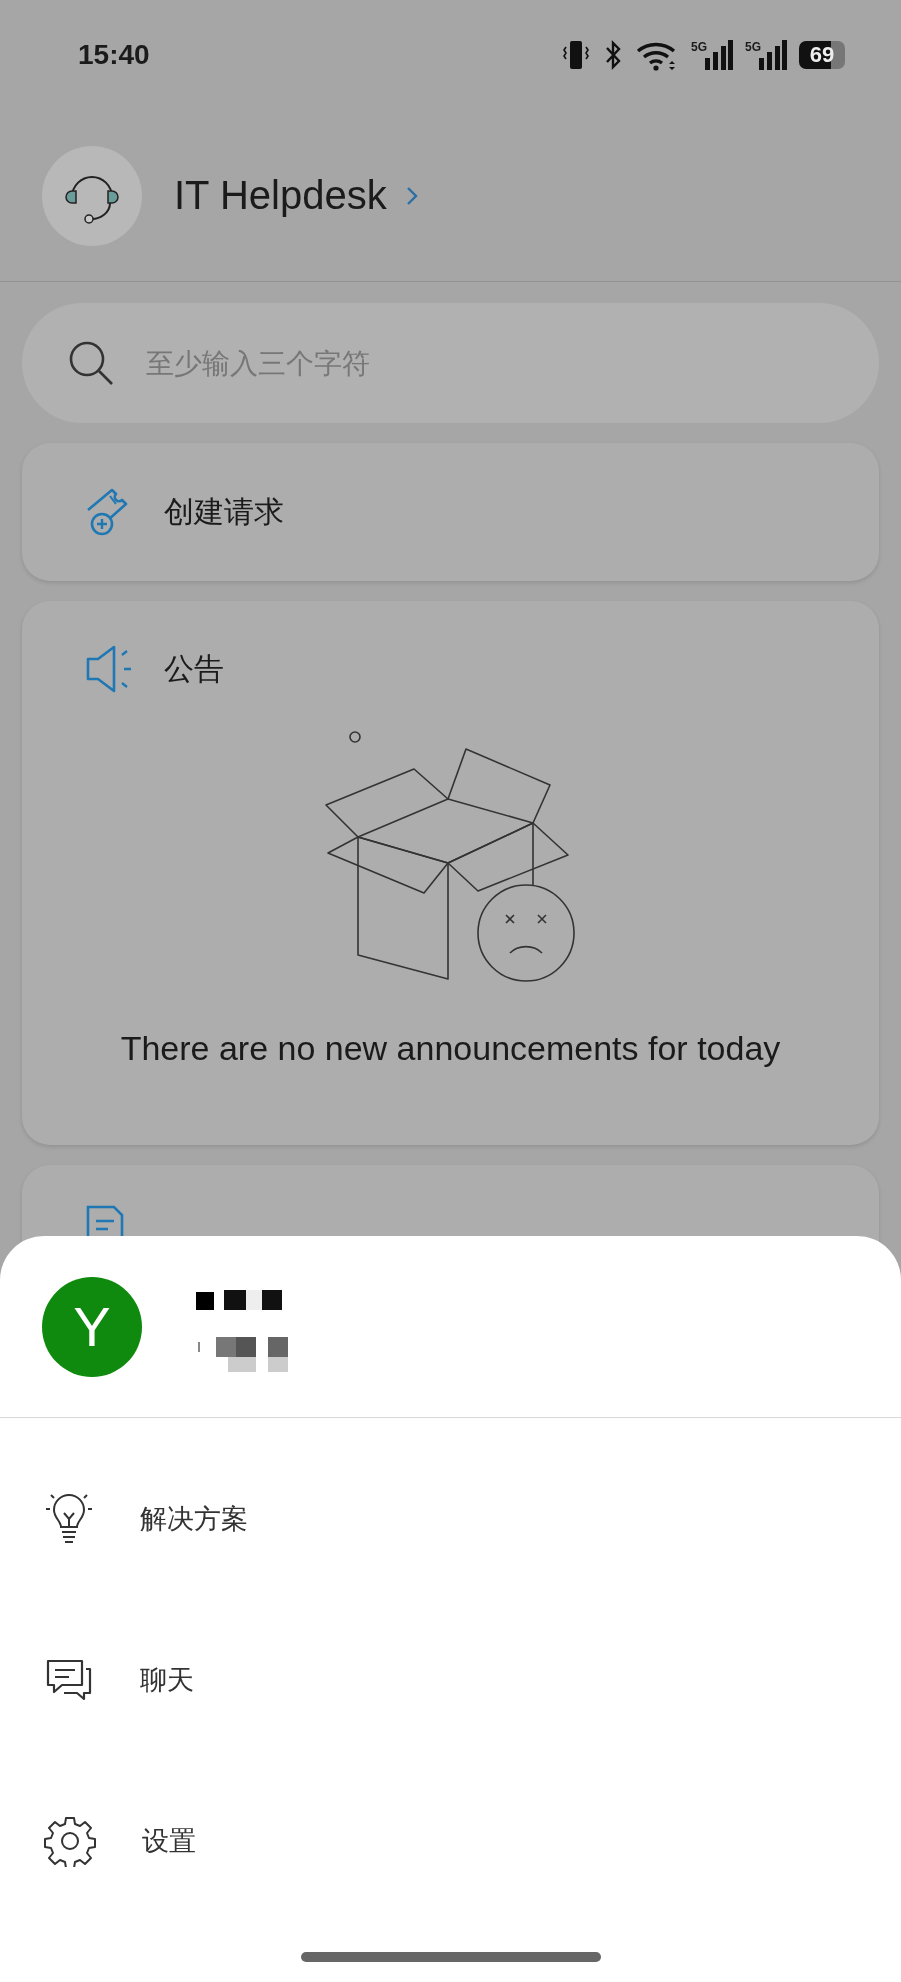  I want to click on search-bar: 至少输入三个字符, so click(450, 363).